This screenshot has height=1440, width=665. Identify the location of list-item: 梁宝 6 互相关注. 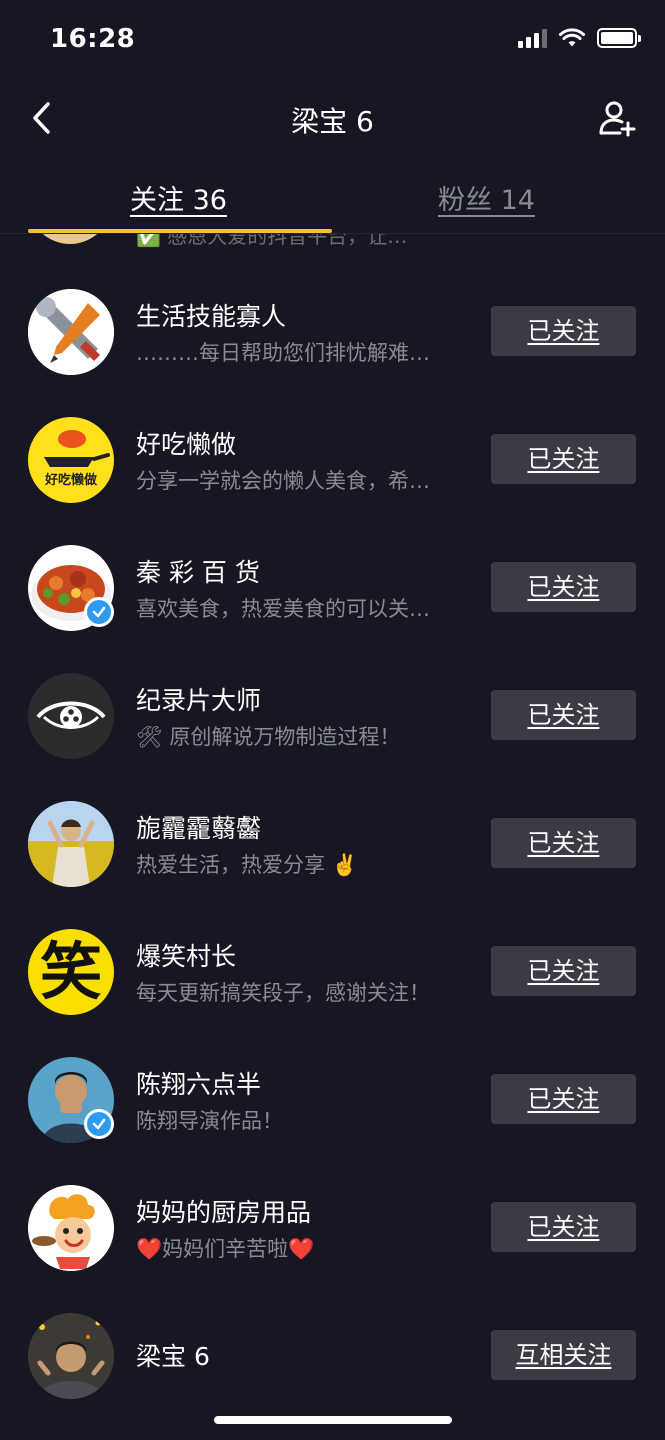
(332, 1355).